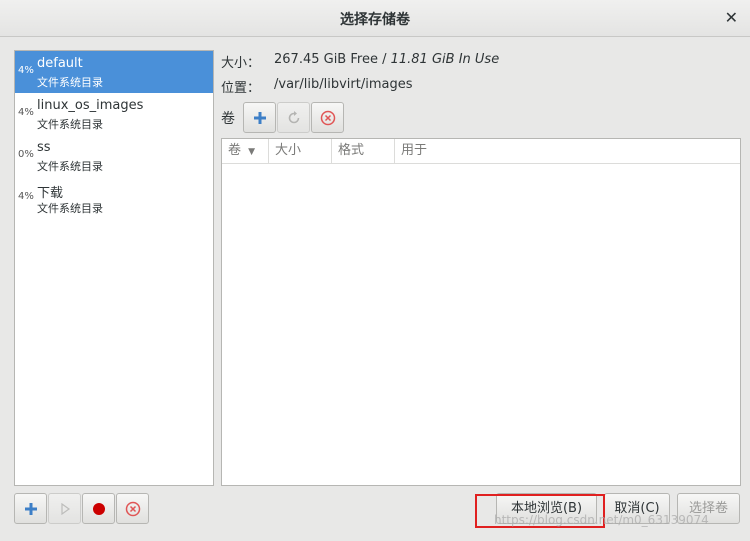 This screenshot has height=541, width=750. I want to click on pool-item-linux-os-images: 4% linux_os_images 文件系统目录, so click(114, 114).